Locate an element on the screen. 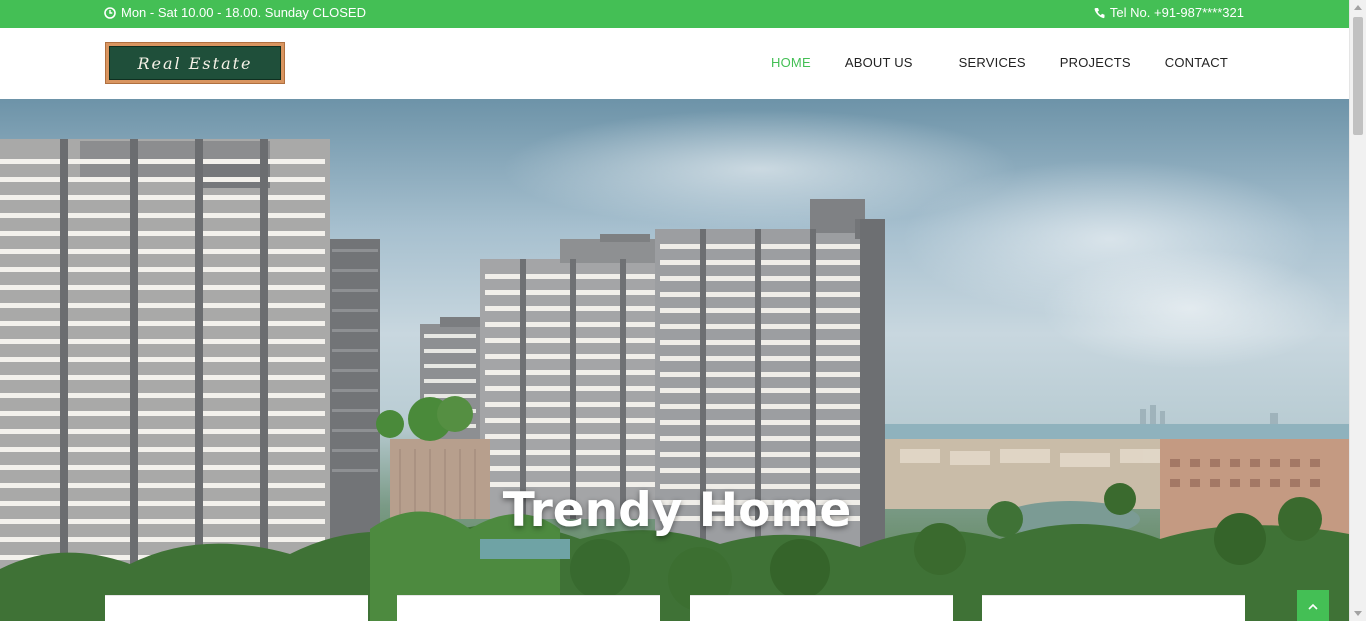 The image size is (1366, 621). nav-item-about-us: ABOUT US is located at coordinates (879, 62).